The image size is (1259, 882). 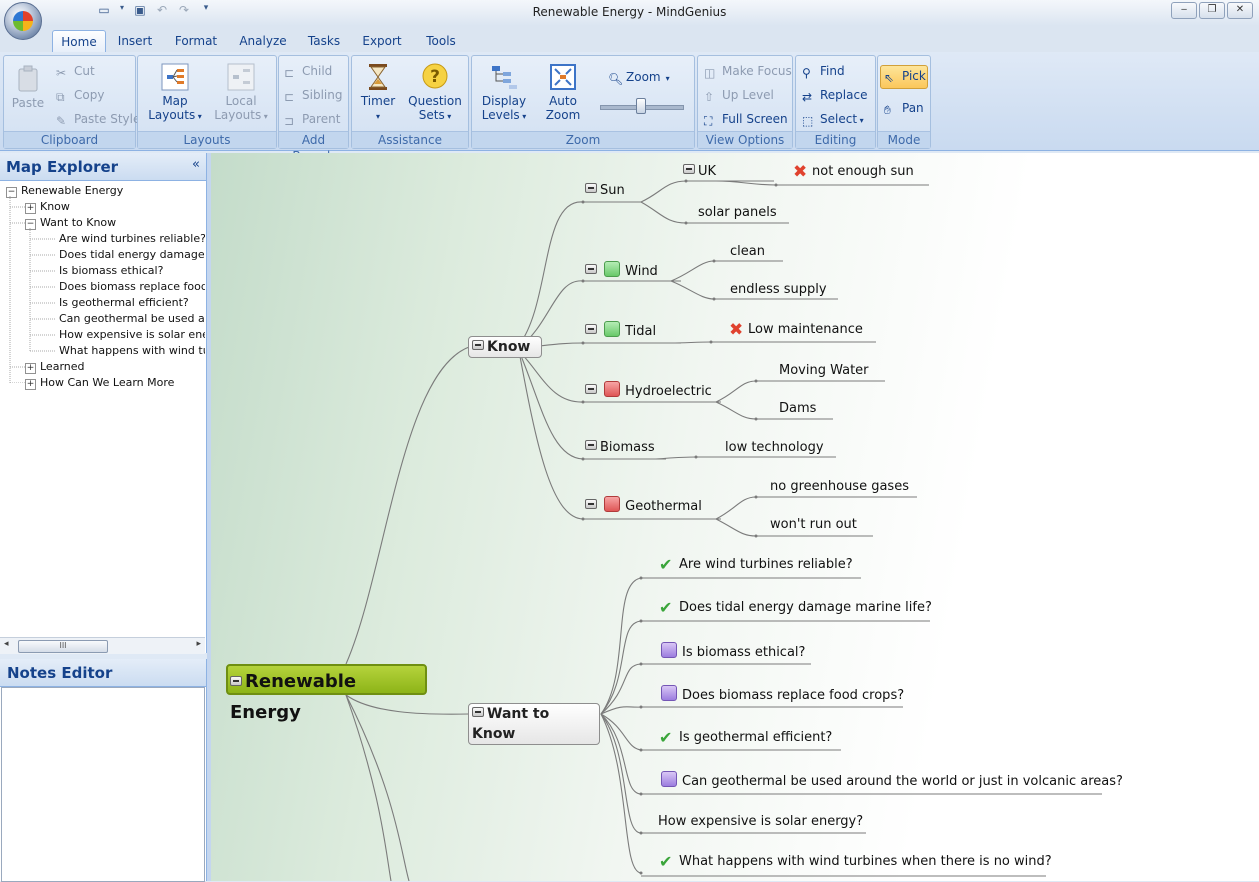 What do you see at coordinates (89, 95) in the screenshot?
I see `copy-label: Copy` at bounding box center [89, 95].